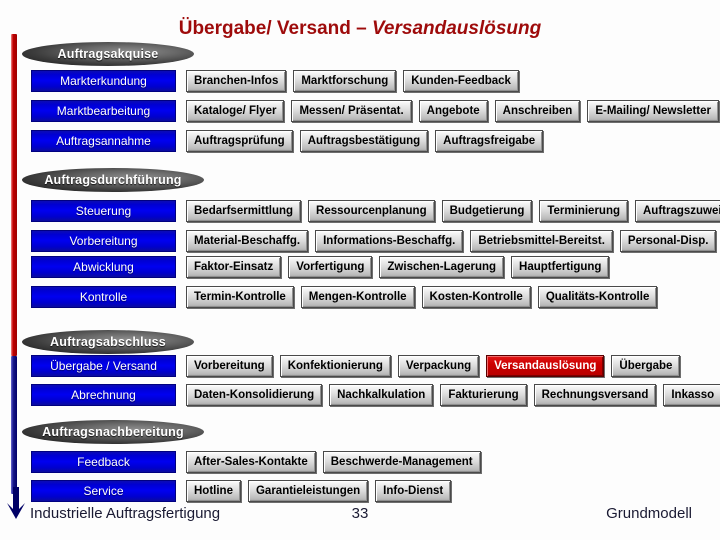 This screenshot has width=720, height=540. I want to click on process-step-button: Markterkundung, so click(103, 81).